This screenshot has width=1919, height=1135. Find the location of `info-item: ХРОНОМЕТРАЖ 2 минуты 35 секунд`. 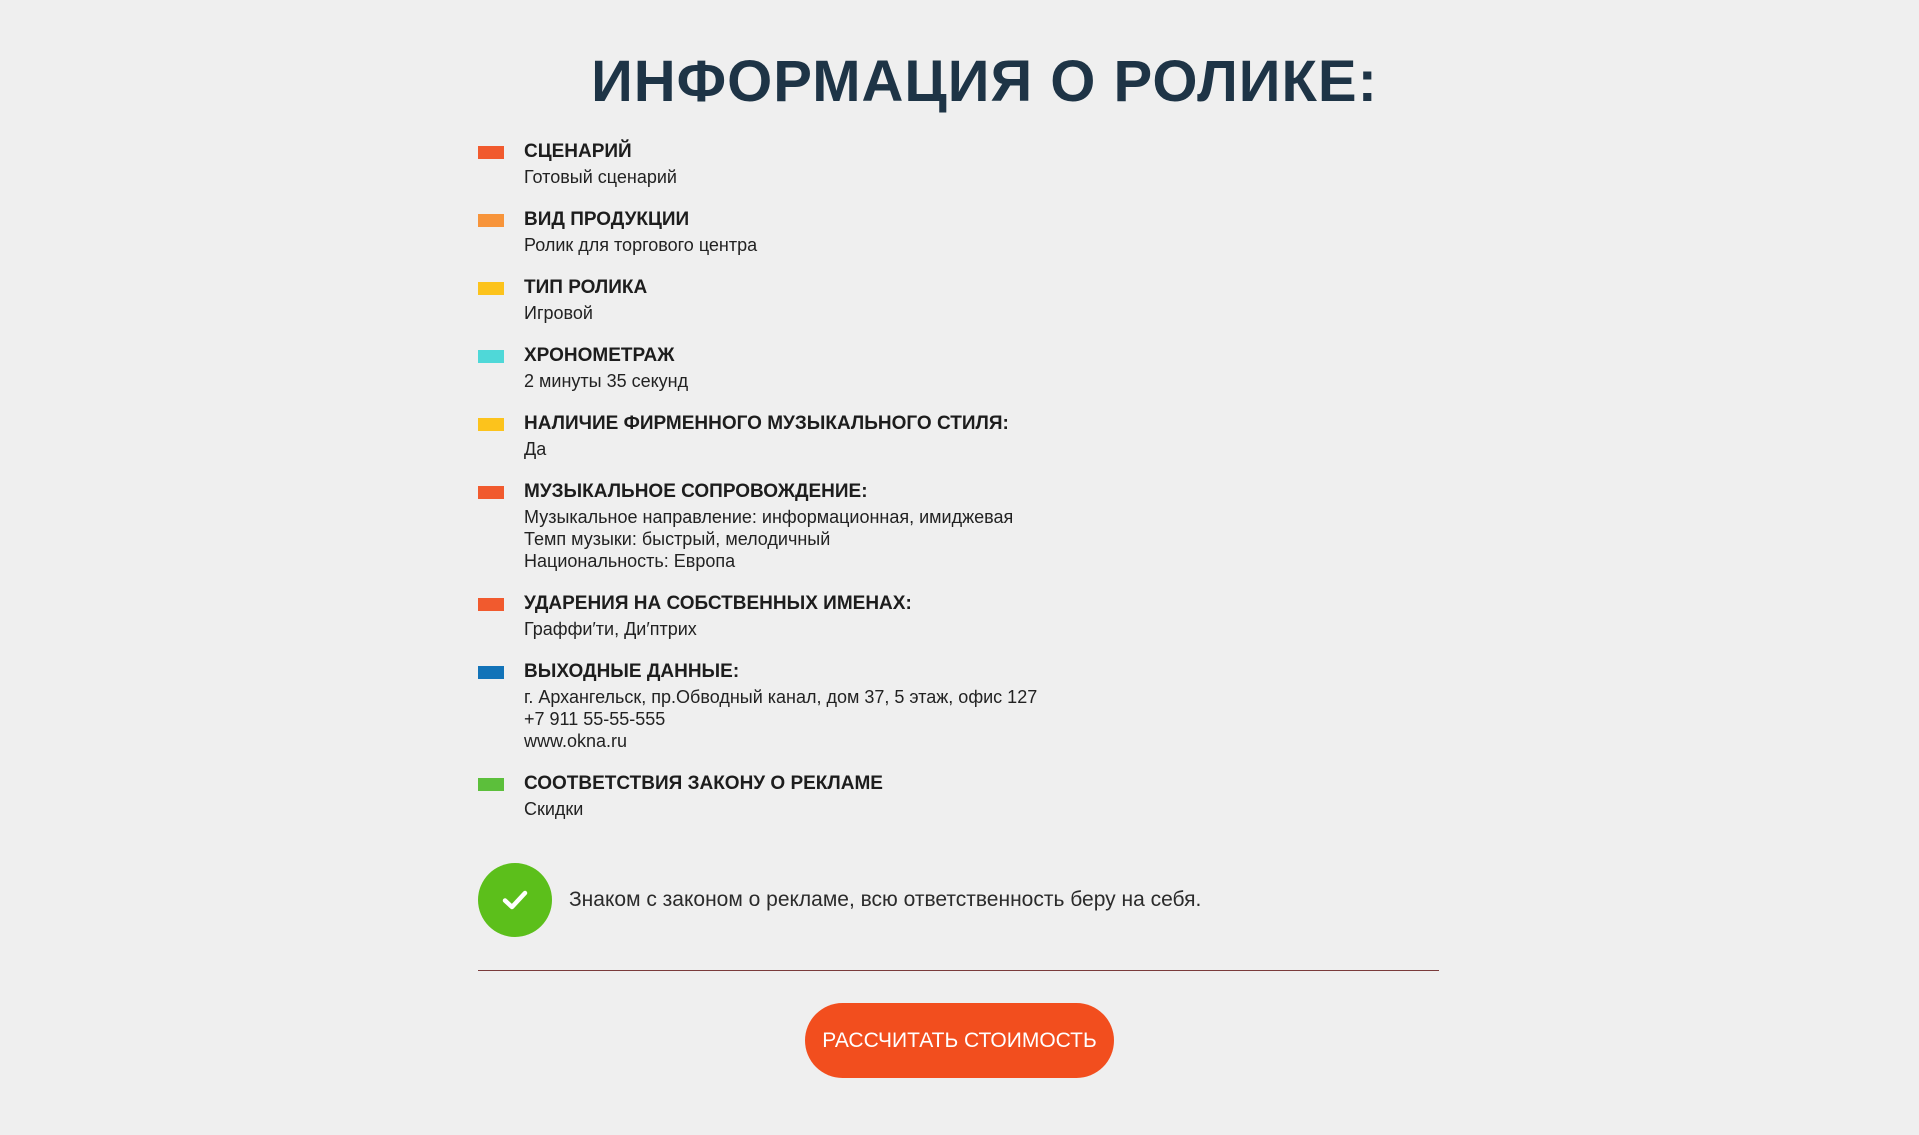

info-item: ХРОНОМЕТРАЖ 2 минуты 35 секунд is located at coordinates (978, 368).